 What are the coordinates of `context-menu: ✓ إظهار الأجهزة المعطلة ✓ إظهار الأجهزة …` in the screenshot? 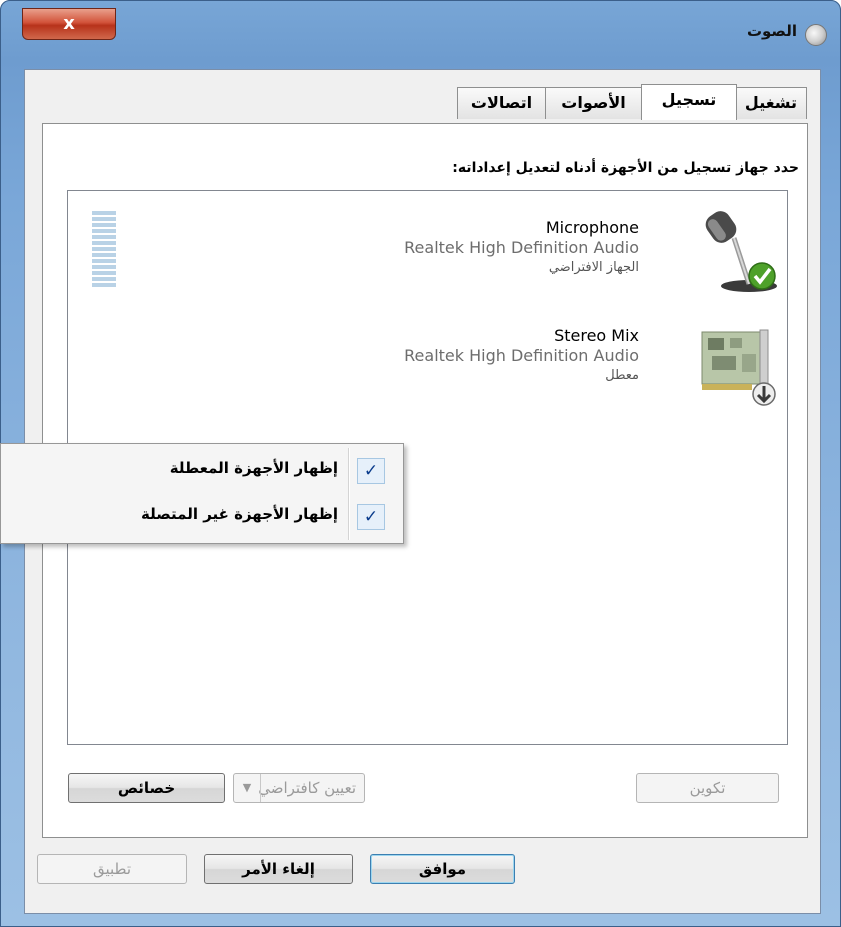 It's located at (202, 493).